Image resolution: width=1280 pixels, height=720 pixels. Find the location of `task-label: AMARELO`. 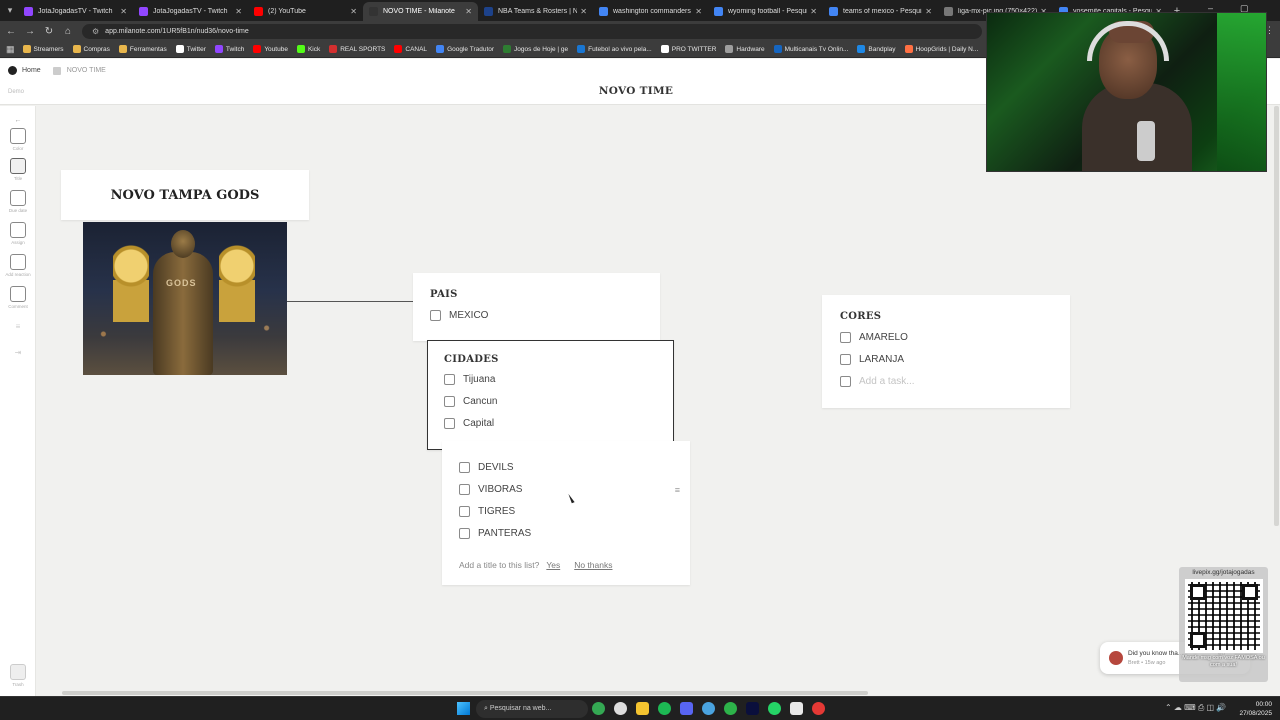

task-label: AMARELO is located at coordinates (883, 337).